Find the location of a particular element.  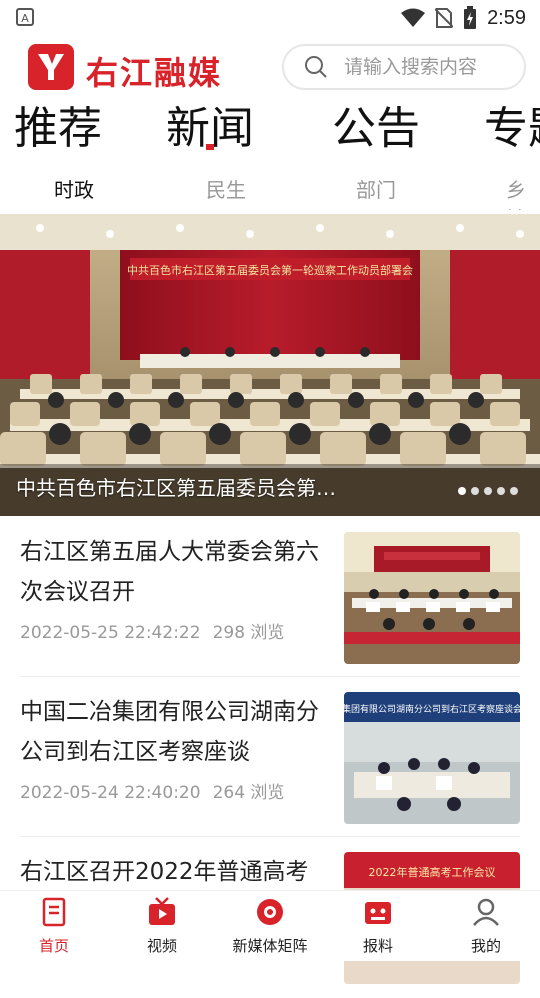

nav-video: 视频 is located at coordinates (162, 926).